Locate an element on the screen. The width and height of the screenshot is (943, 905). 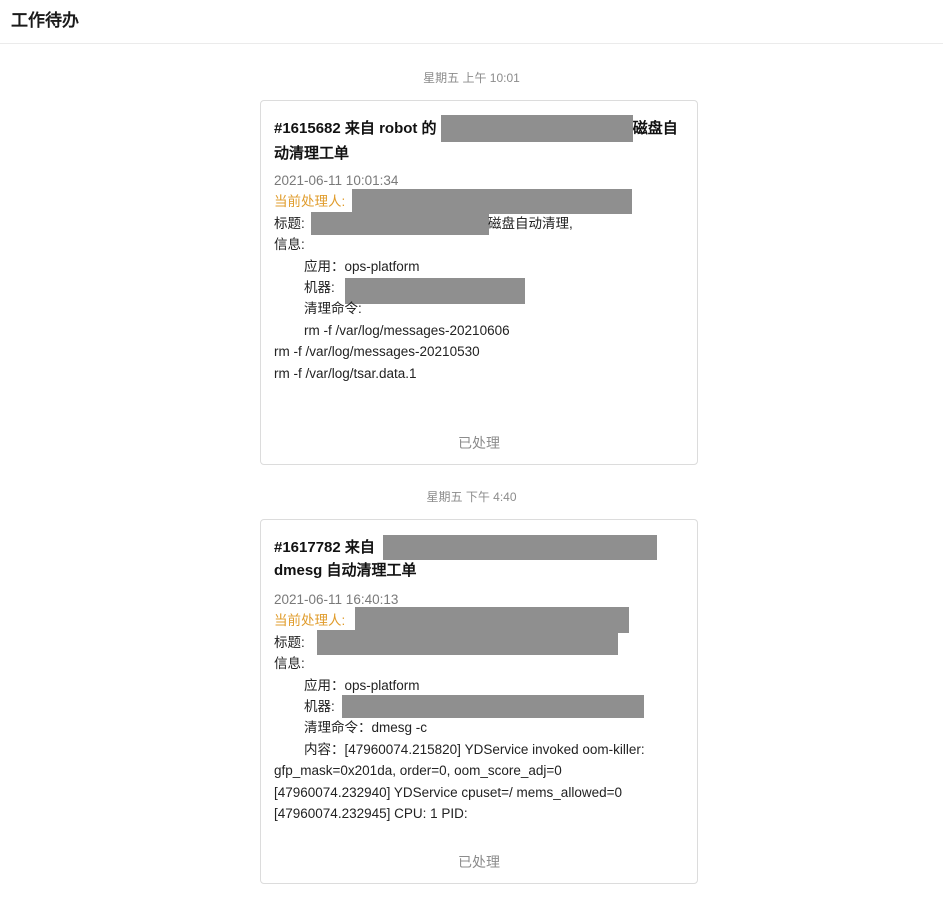
ticket-date: 2021-06-11 10:01:34 is located at coordinates (336, 180).